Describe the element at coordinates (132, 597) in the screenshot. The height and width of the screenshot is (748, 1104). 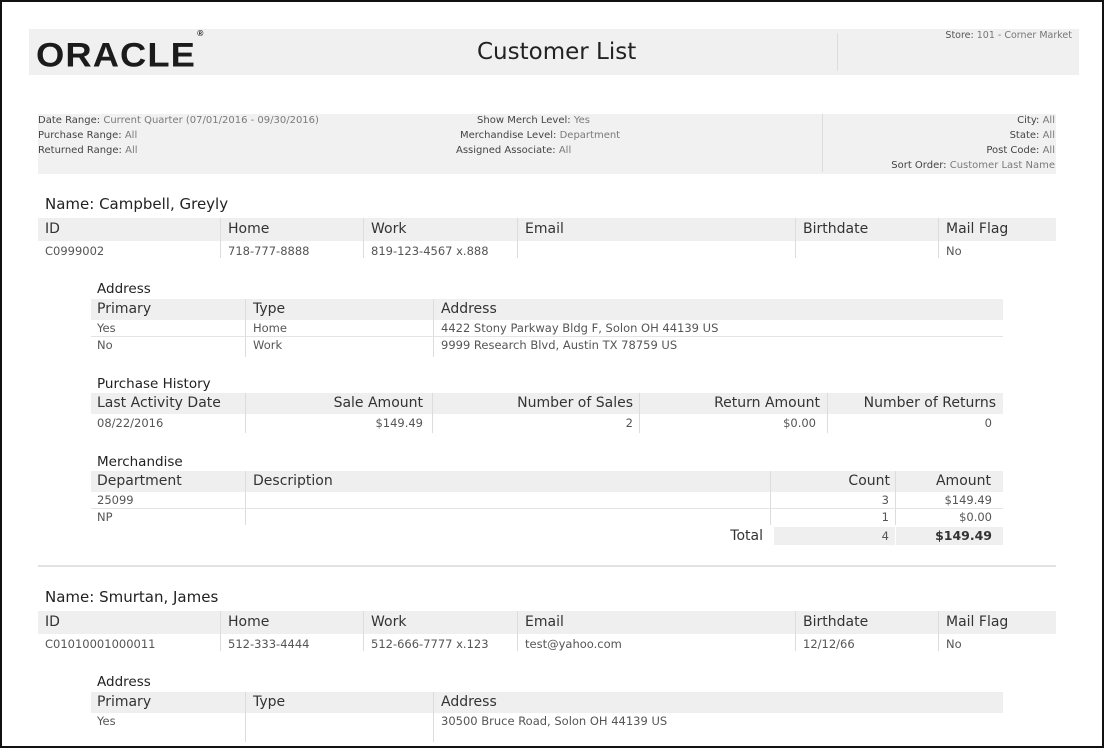
I see `customer-name: Name: Smurtan, James` at that location.